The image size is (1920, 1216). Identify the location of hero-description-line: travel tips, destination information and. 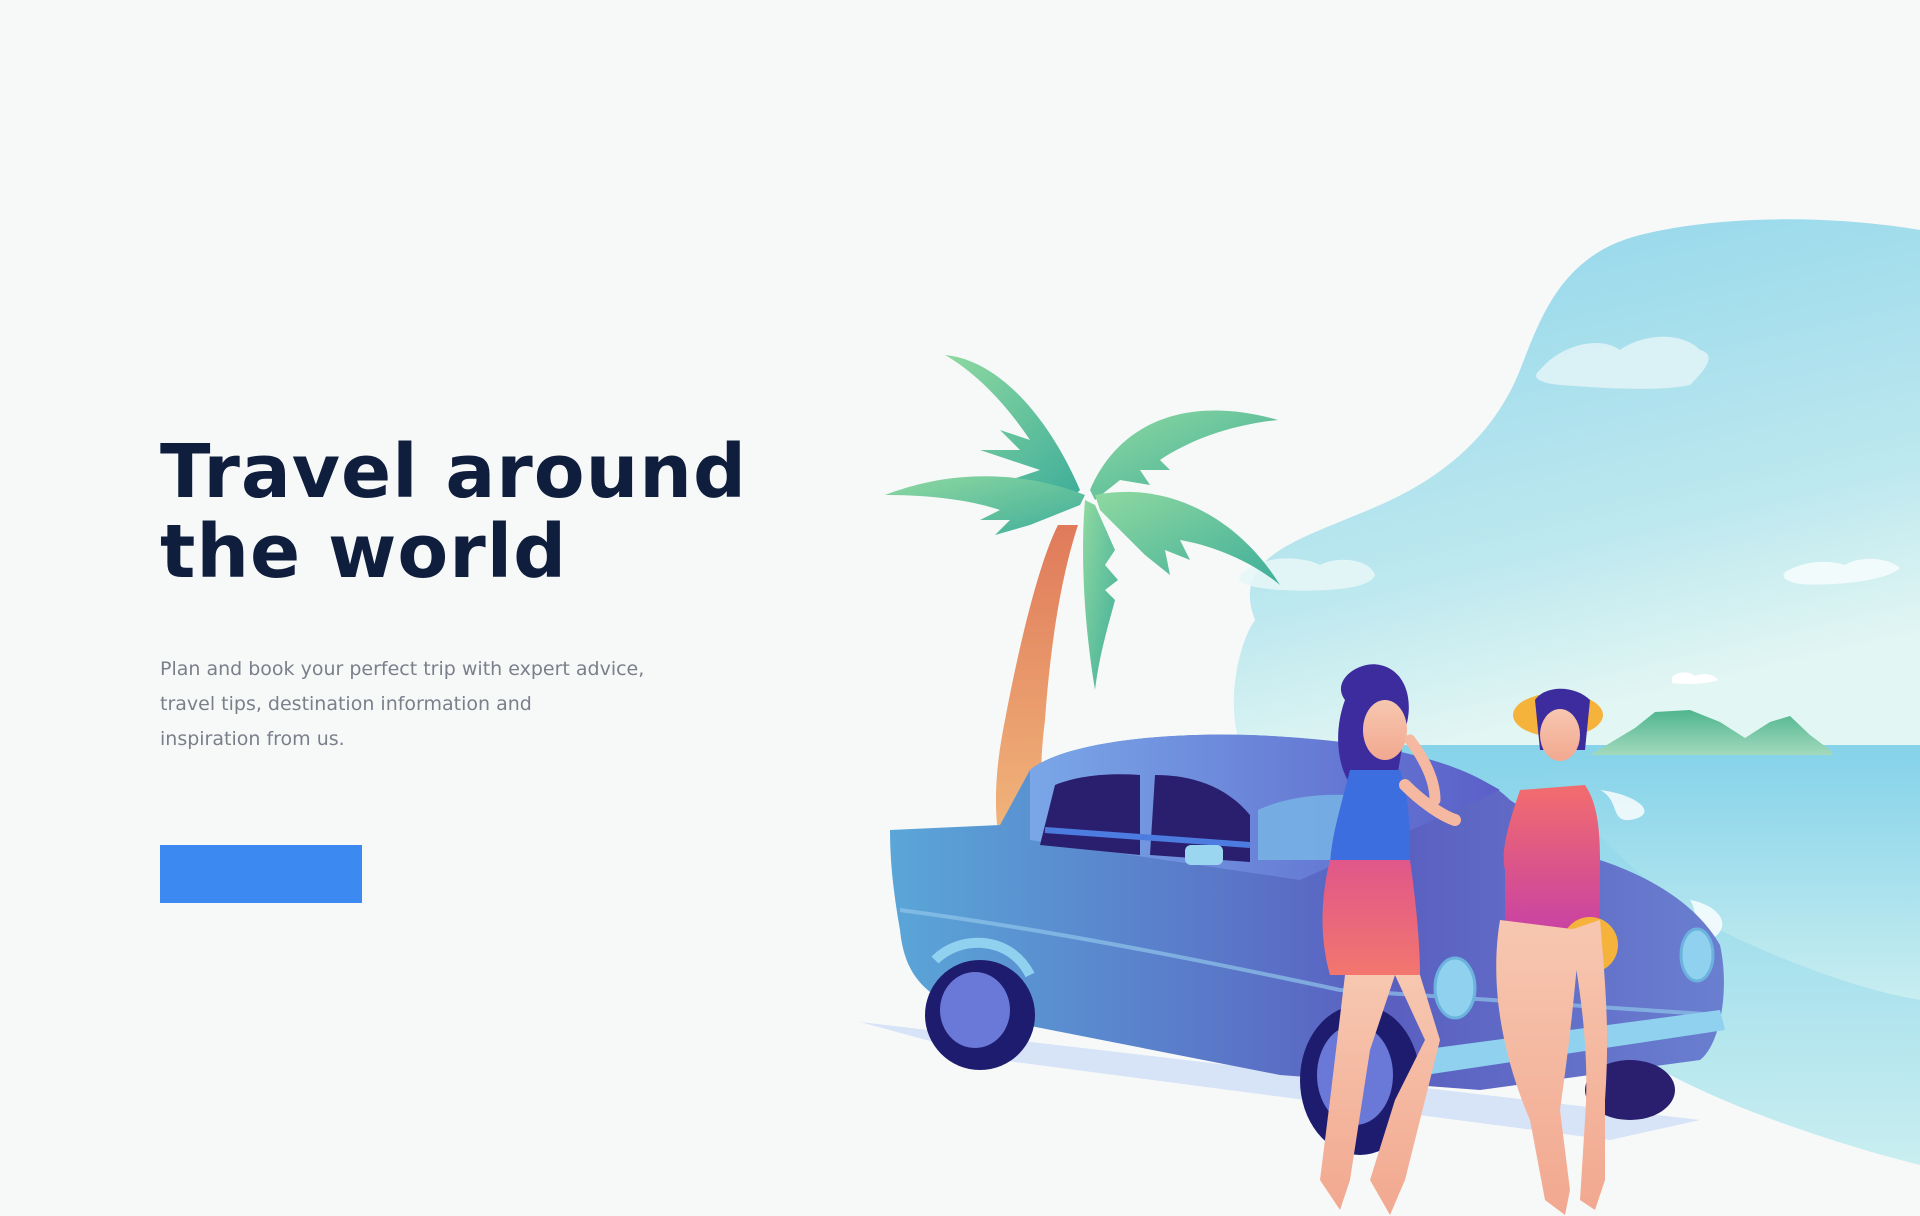
(346, 704).